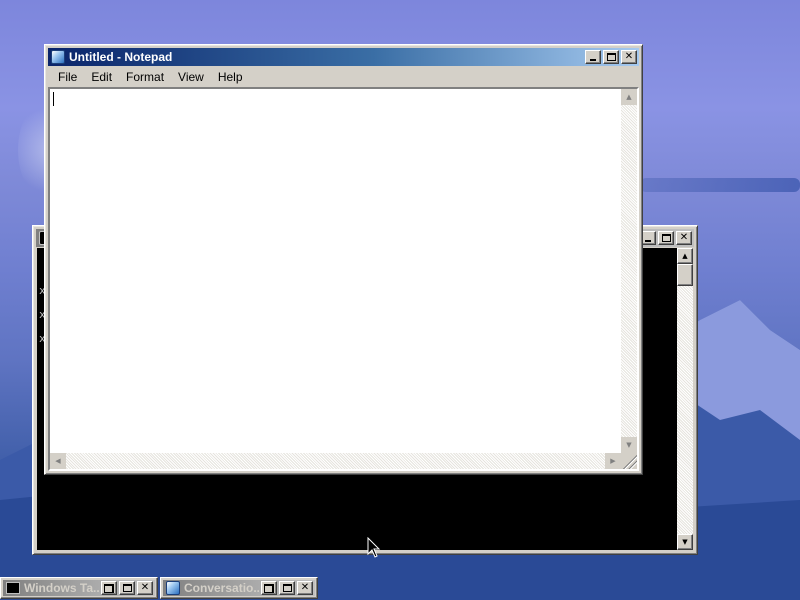 This screenshot has width=800, height=600. What do you see at coordinates (335, 461) in the screenshot?
I see `editor-horizontal-scrollbar: ◀ ▶` at bounding box center [335, 461].